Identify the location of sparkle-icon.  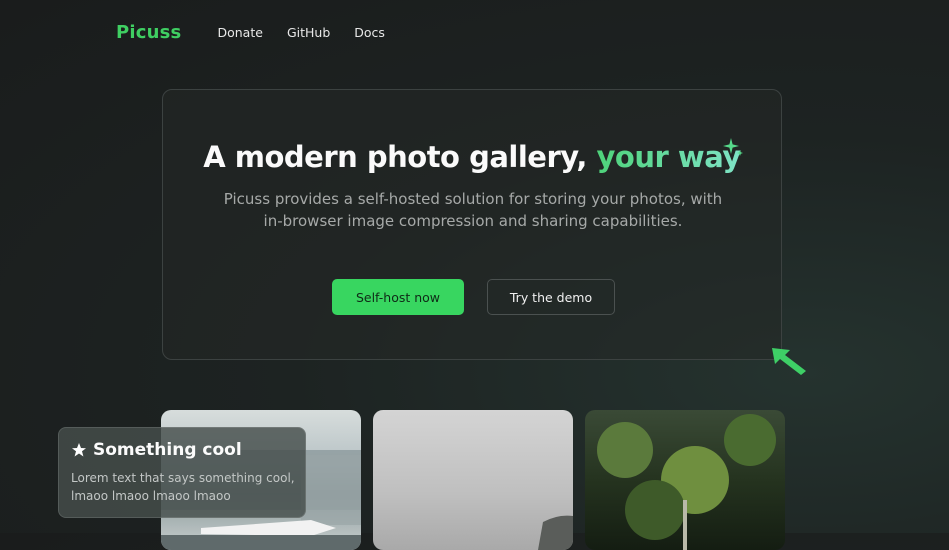
(733, 147).